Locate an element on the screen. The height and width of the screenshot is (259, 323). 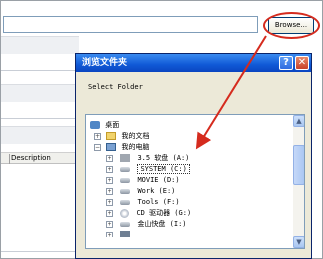
dialog-title: 浏览文件夹 is located at coordinates (105, 63).